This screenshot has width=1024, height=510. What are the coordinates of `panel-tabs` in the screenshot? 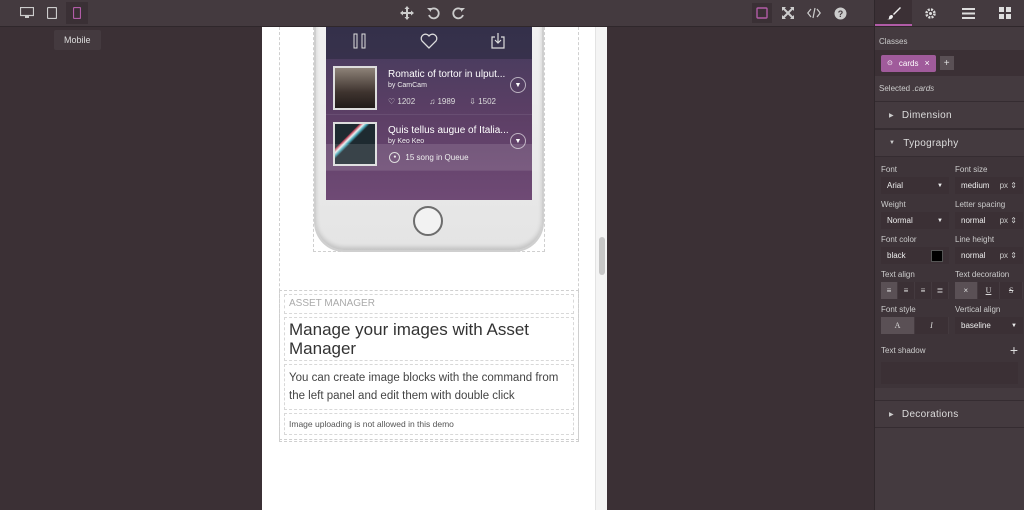 It's located at (949, 13).